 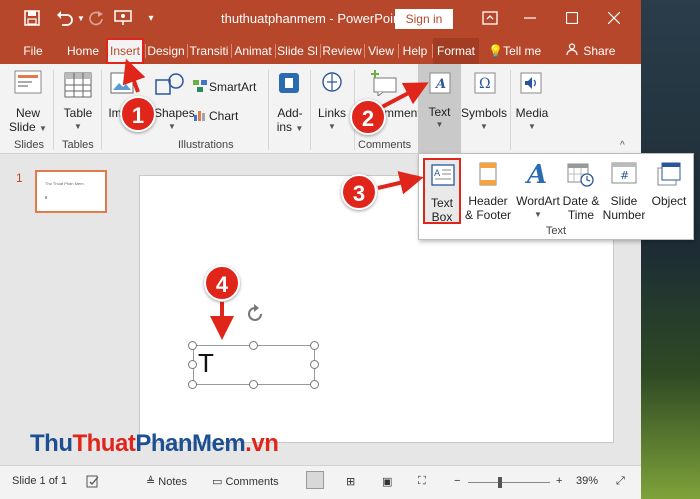 What do you see at coordinates (138, 114) in the screenshot?
I see `annotation-step-1: 1` at bounding box center [138, 114].